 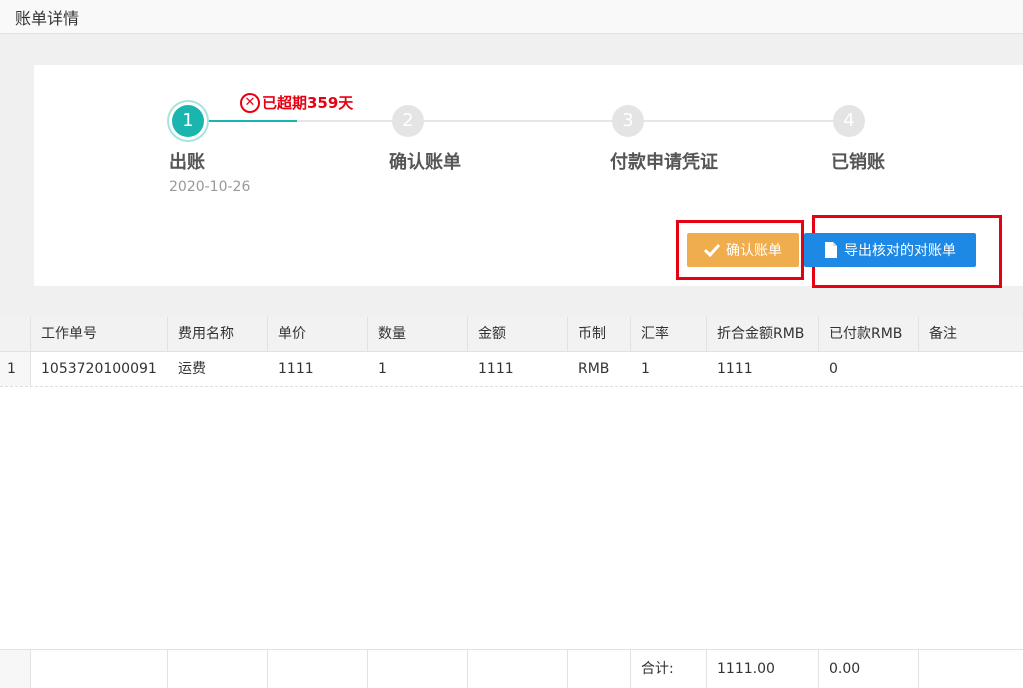 I want to click on footer-total-rmb: 1111.00, so click(x=763, y=669).